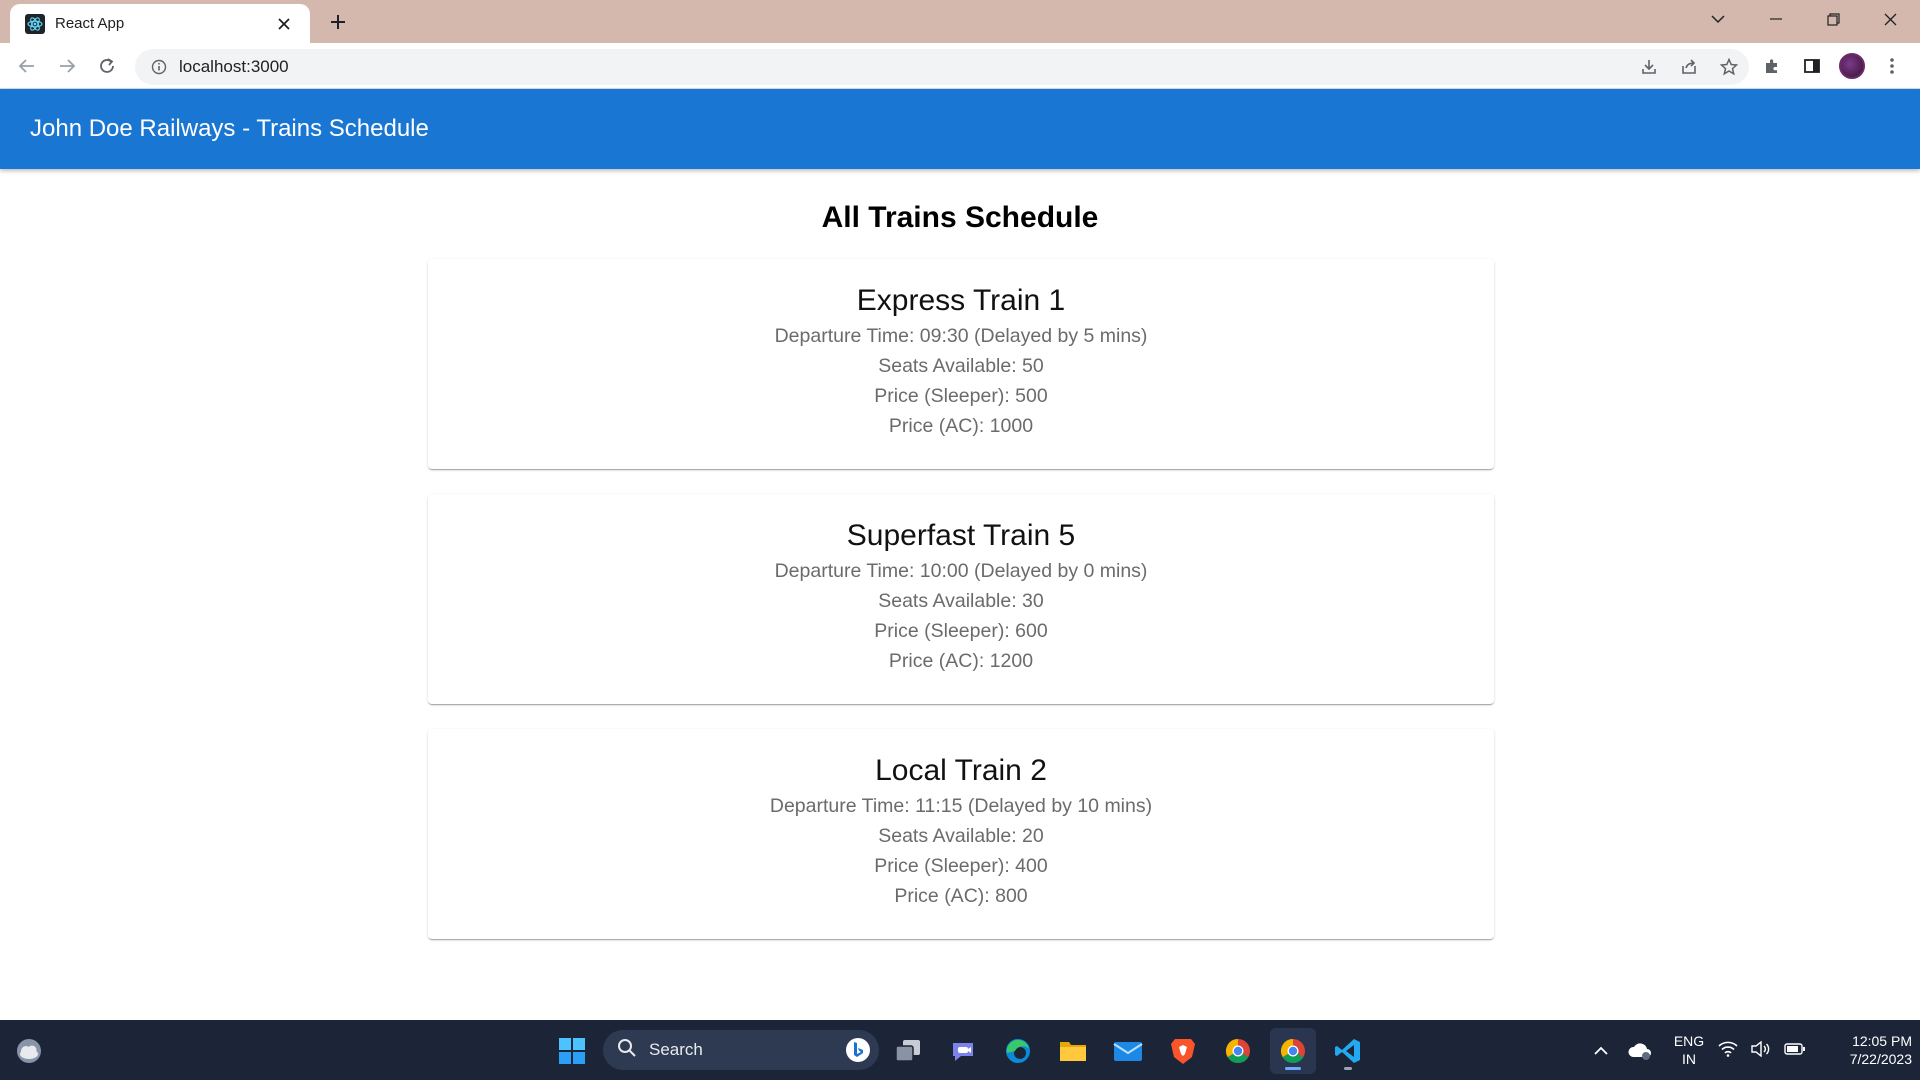  I want to click on chrome-icon, so click(1238, 1051).